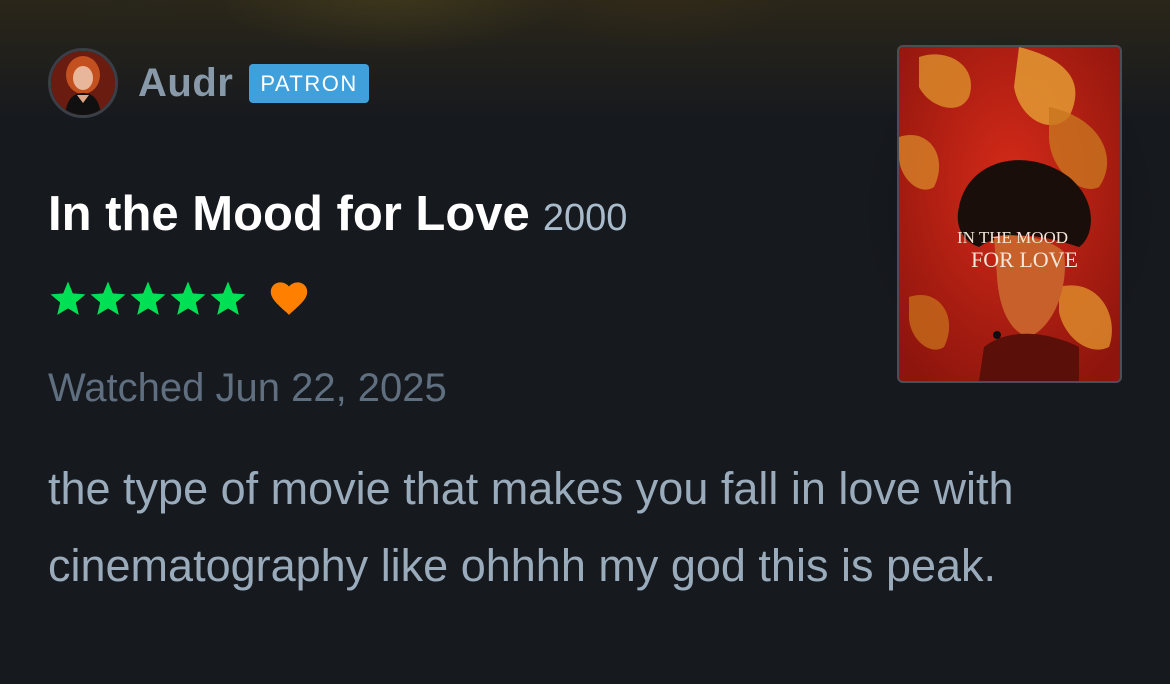 This screenshot has height=684, width=1170. What do you see at coordinates (289, 298) in the screenshot?
I see `heart-icon` at bounding box center [289, 298].